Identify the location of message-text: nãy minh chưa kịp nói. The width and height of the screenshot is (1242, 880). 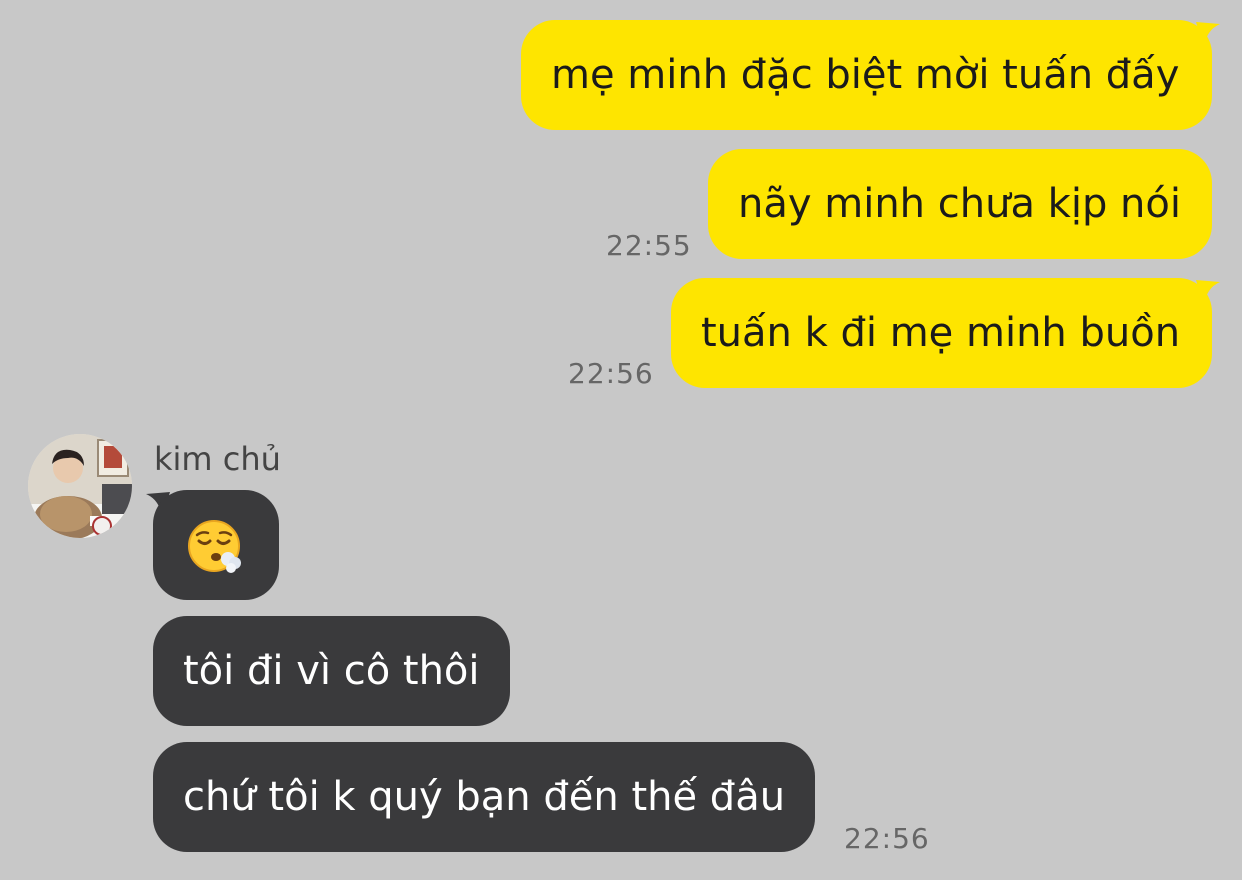
(959, 204).